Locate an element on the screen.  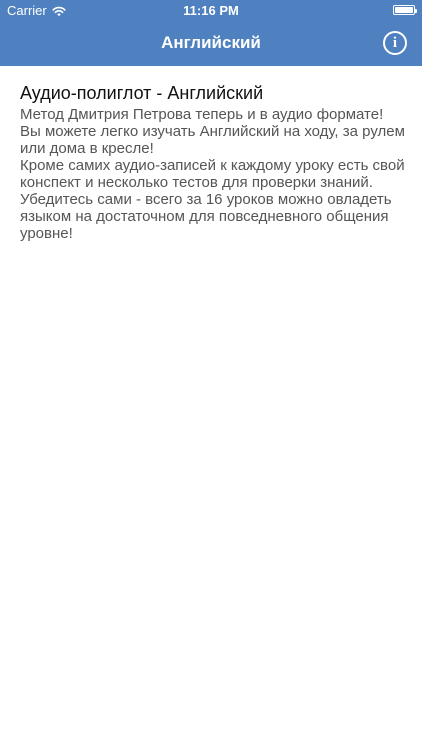
battery-icon is located at coordinates (405, 10).